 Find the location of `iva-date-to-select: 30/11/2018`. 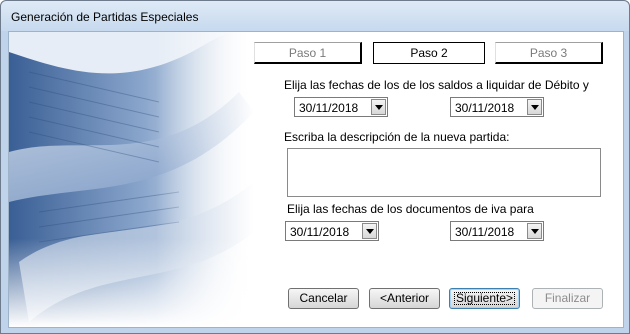

iva-date-to-select: 30/11/2018 is located at coordinates (497, 231).